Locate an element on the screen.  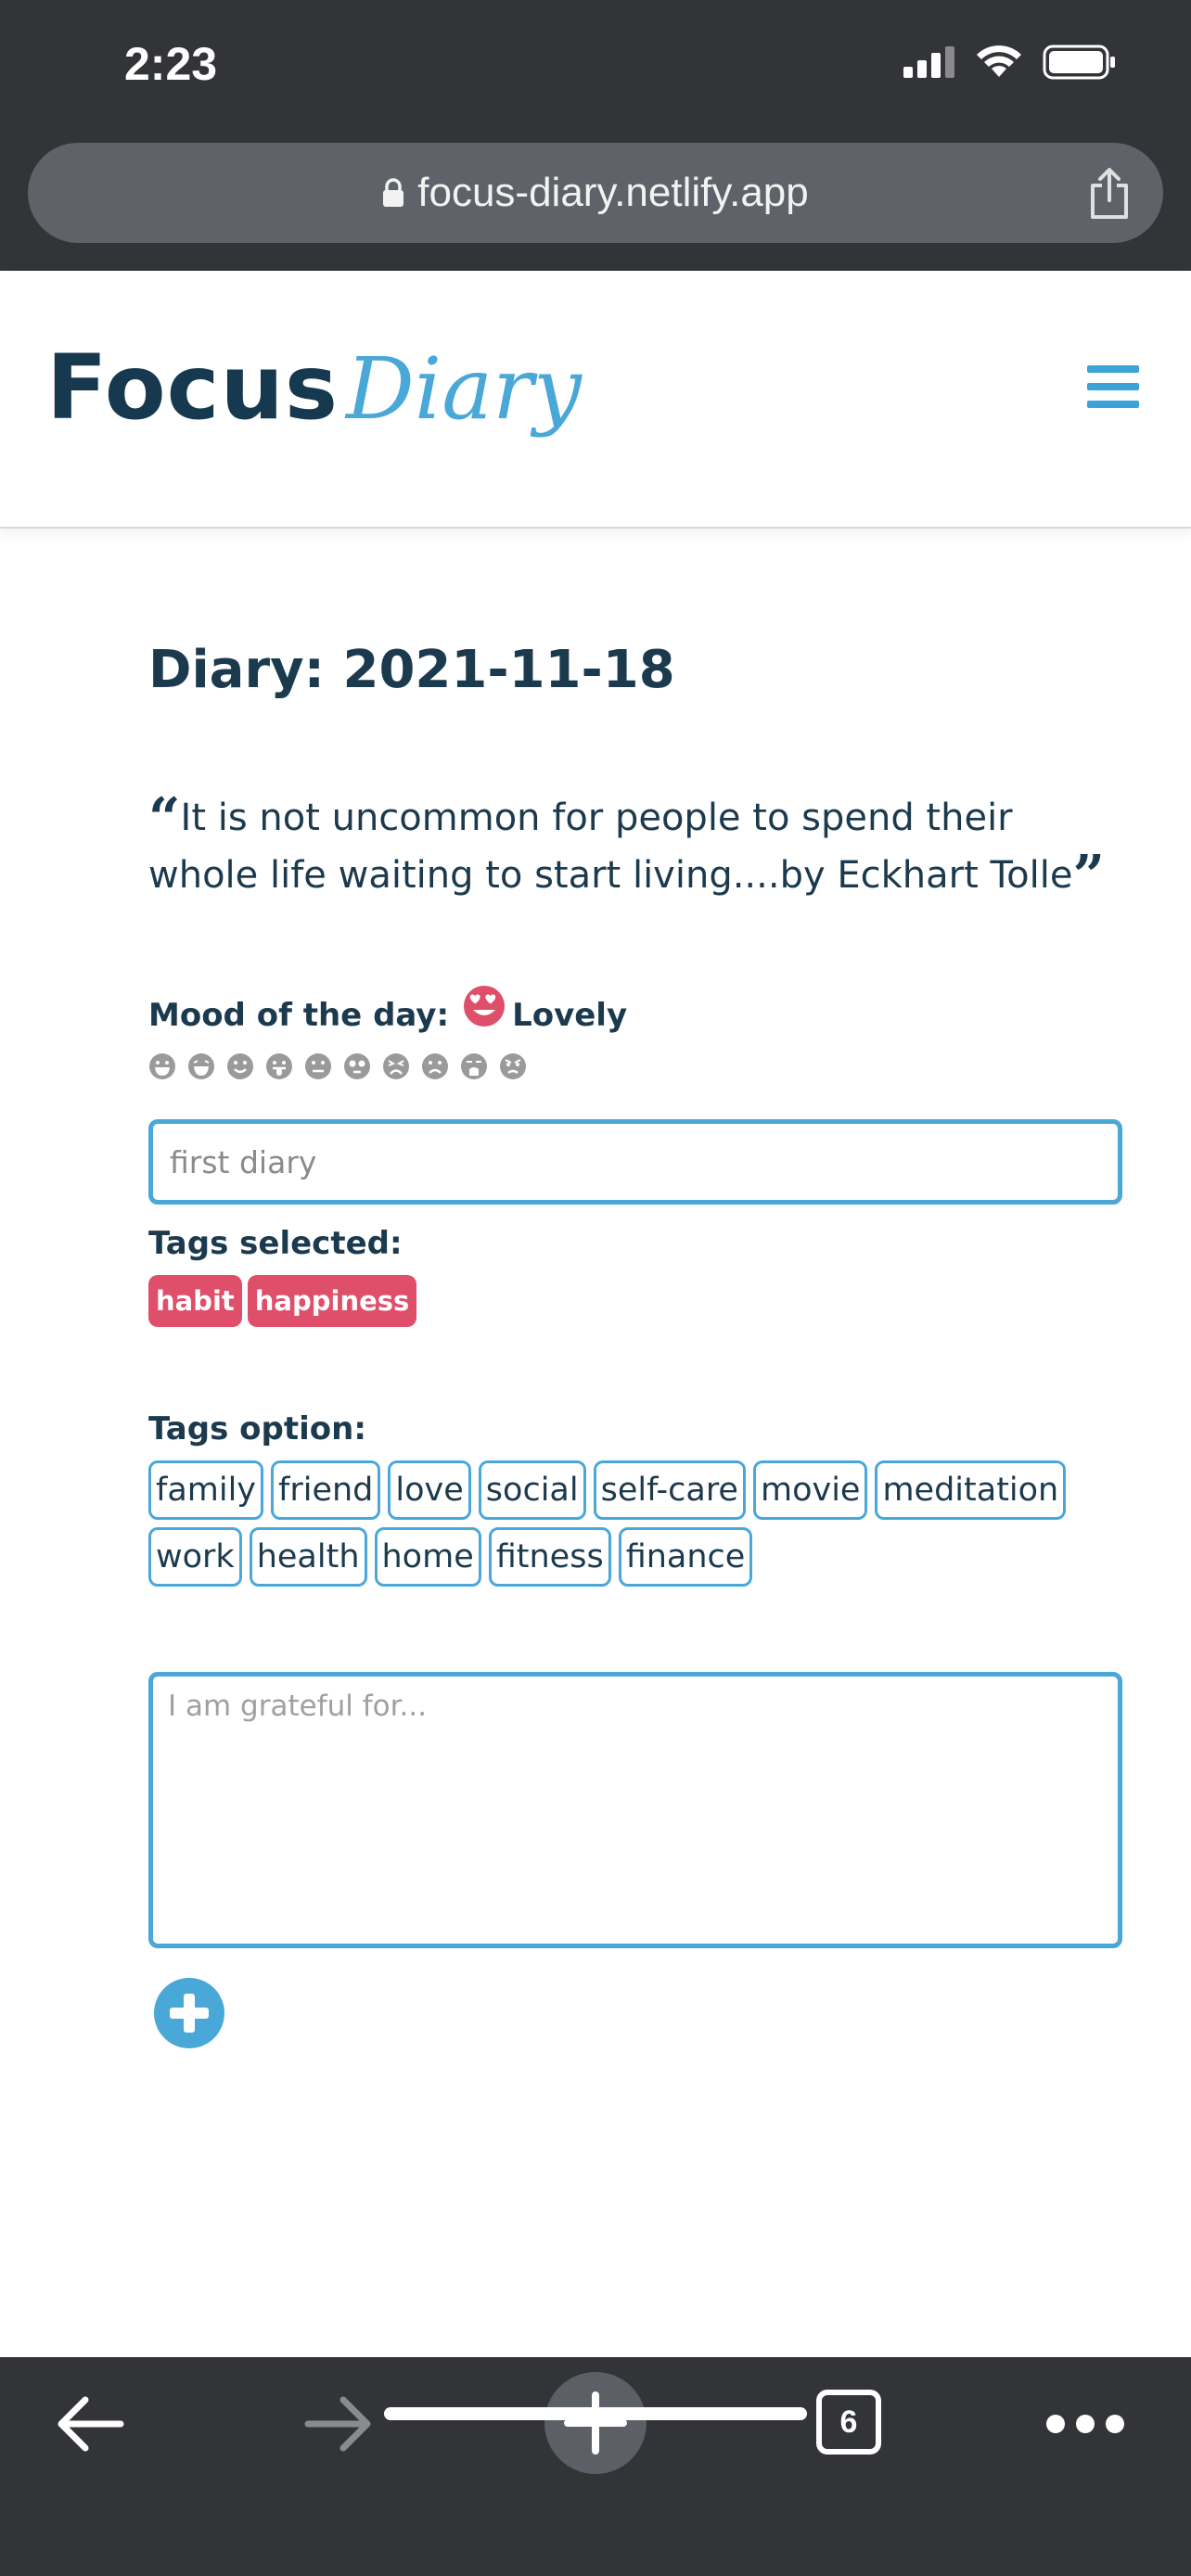
logo-focus-text: Focus is located at coordinates (192, 388).